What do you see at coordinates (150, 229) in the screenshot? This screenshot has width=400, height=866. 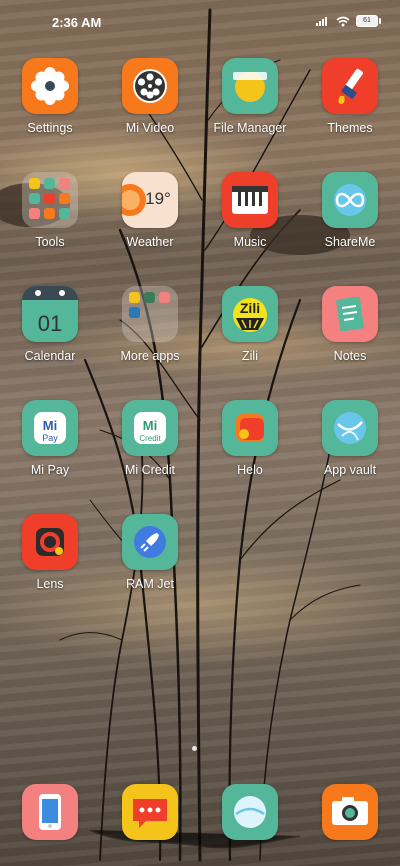 I see `app-weather: 19° Weather` at bounding box center [150, 229].